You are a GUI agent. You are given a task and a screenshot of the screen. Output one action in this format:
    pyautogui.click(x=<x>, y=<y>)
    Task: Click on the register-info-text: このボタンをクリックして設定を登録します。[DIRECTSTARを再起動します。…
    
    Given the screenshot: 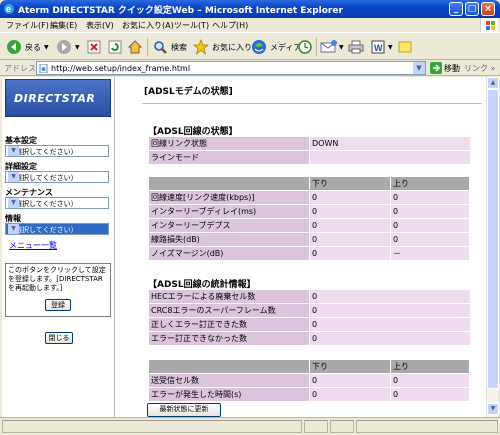 What is the action you would take?
    pyautogui.click(x=57, y=279)
    